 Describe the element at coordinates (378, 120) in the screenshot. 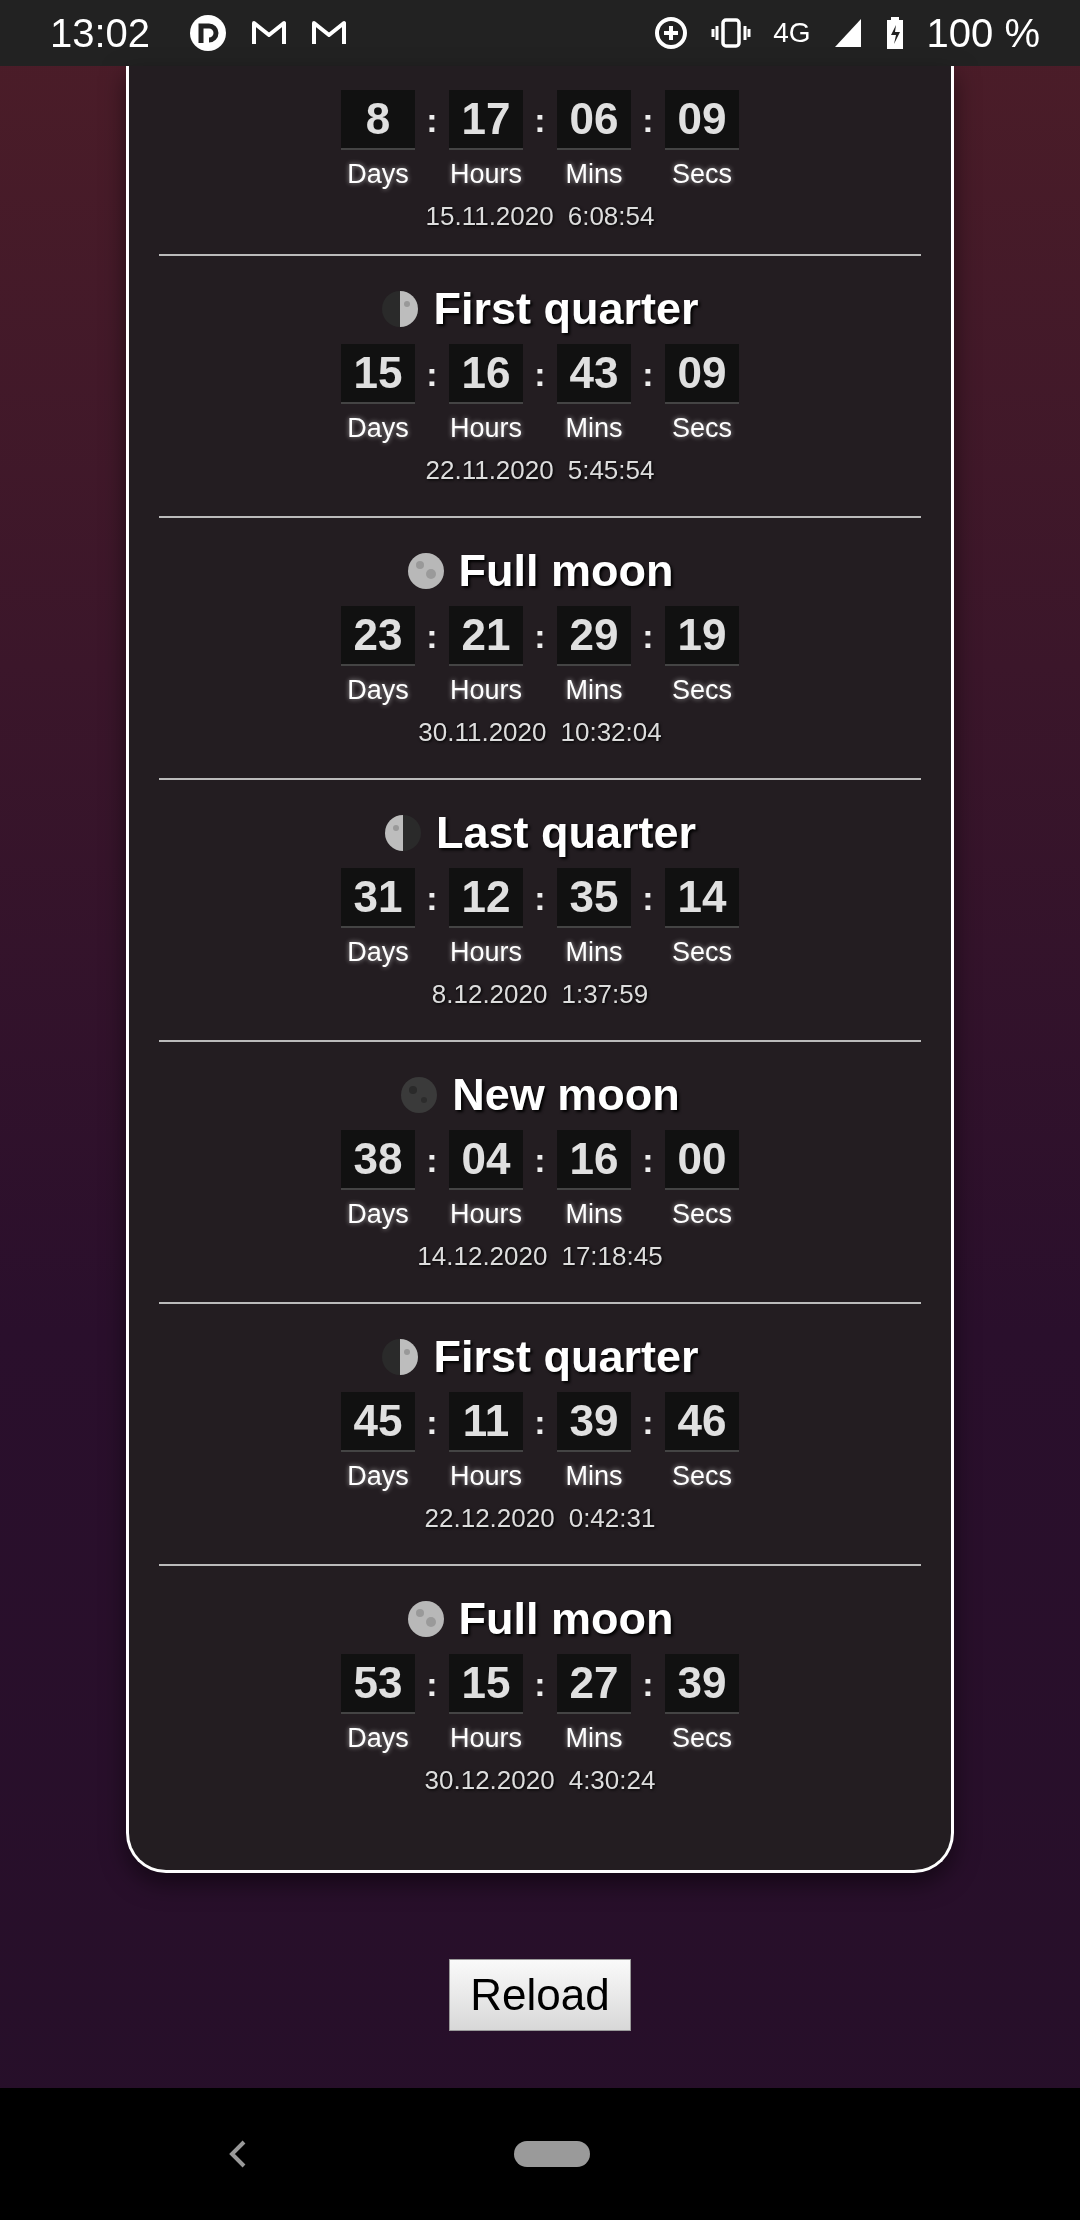

I see `countdown-digits: 8` at that location.